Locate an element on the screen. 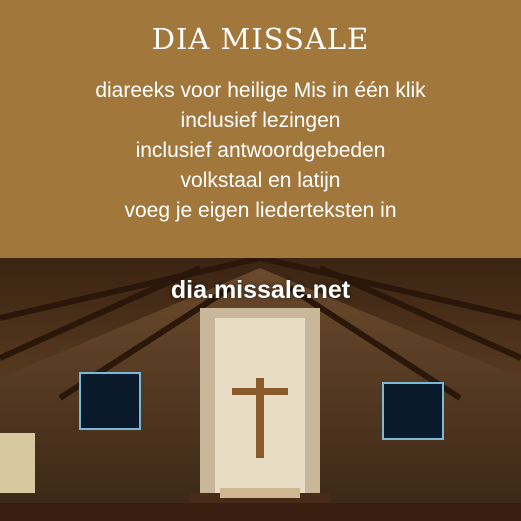  screen-left is located at coordinates (110, 401).